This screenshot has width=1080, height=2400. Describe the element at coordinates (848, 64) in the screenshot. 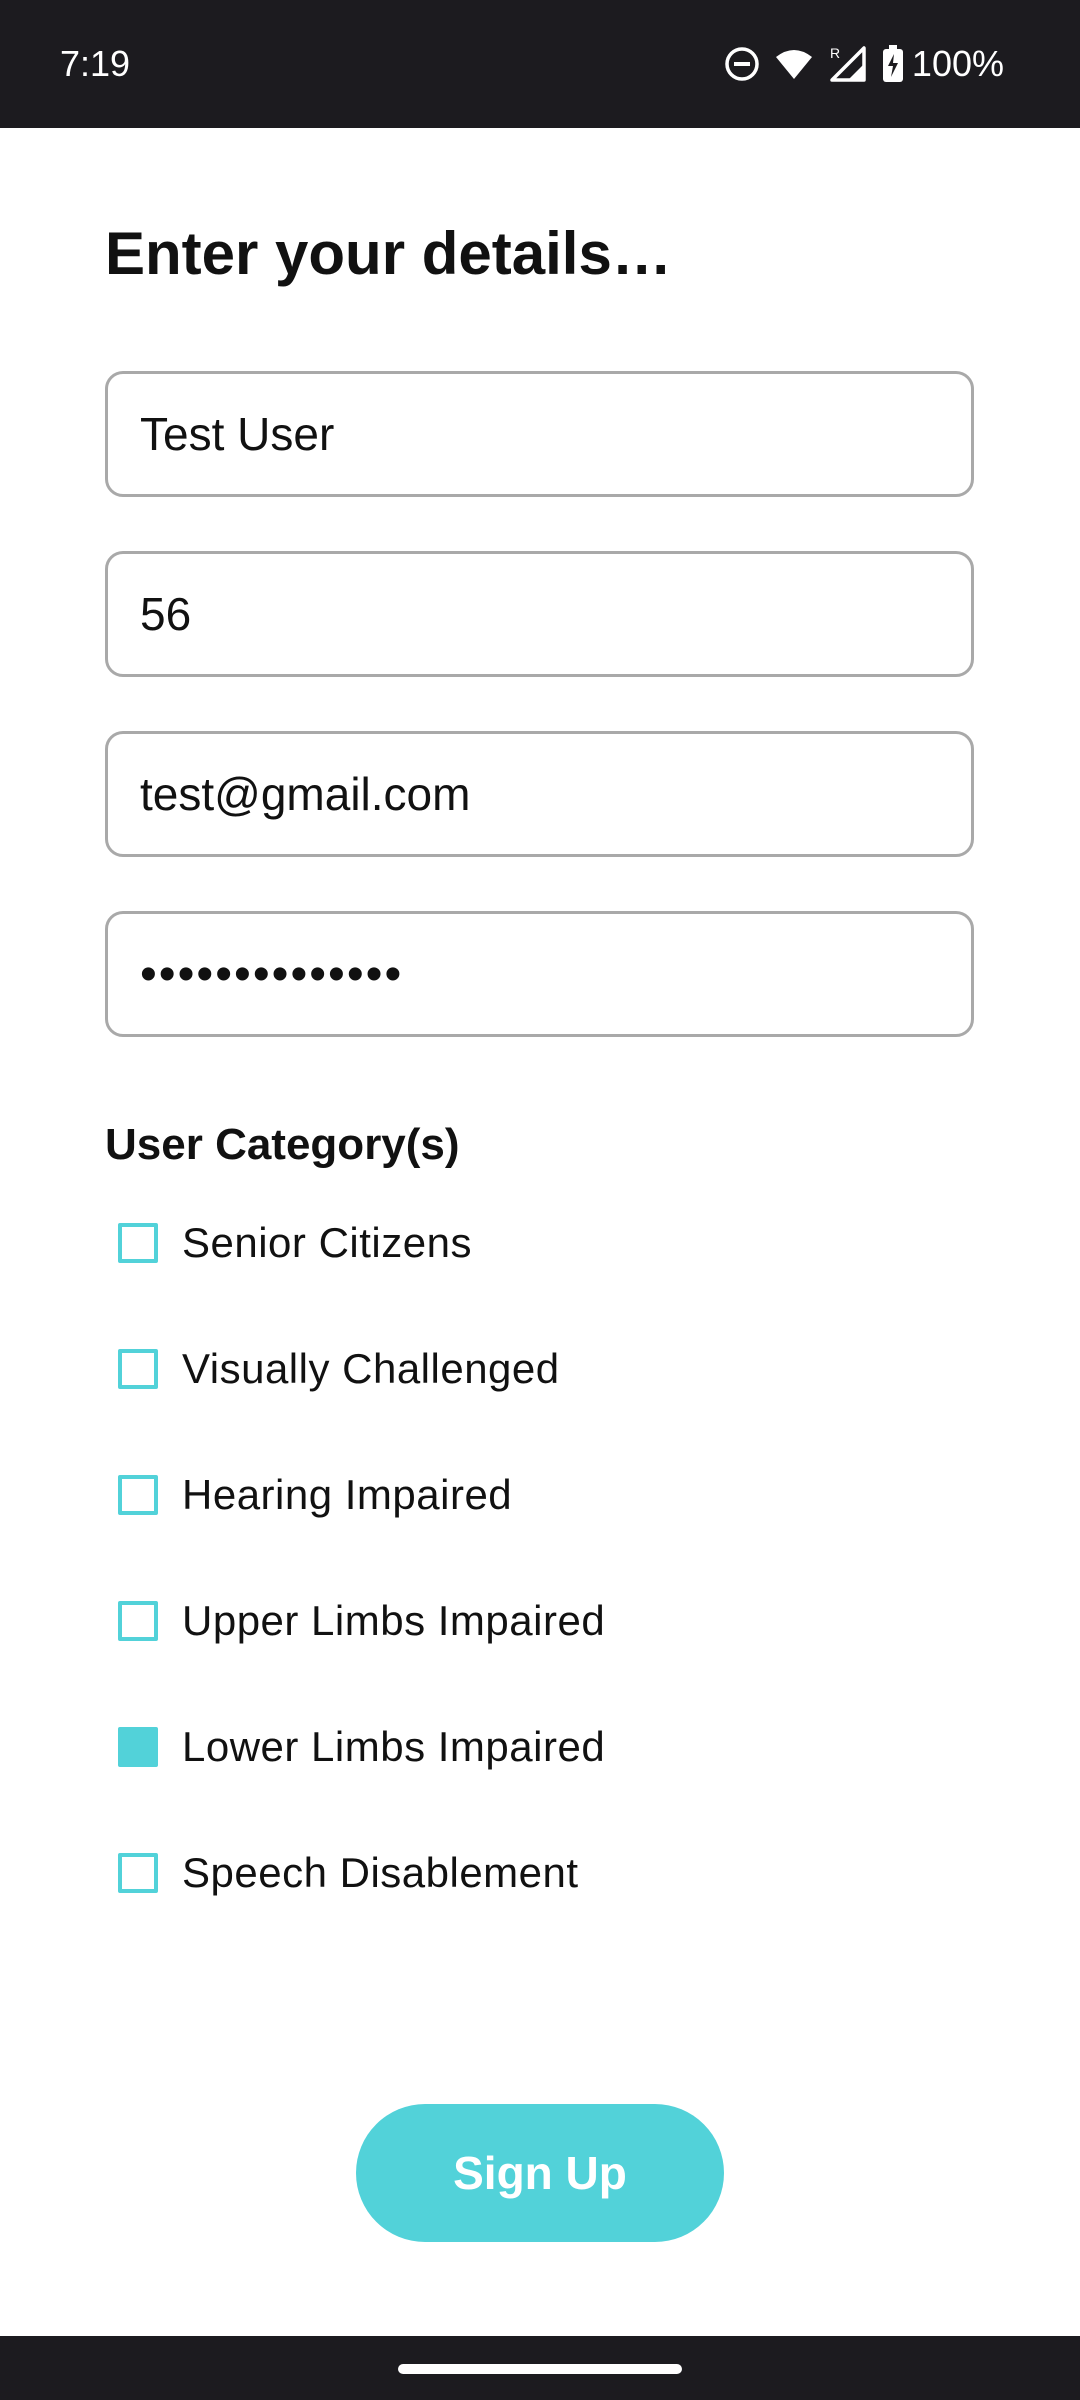

I see `signal-roaming-icon: R` at that location.